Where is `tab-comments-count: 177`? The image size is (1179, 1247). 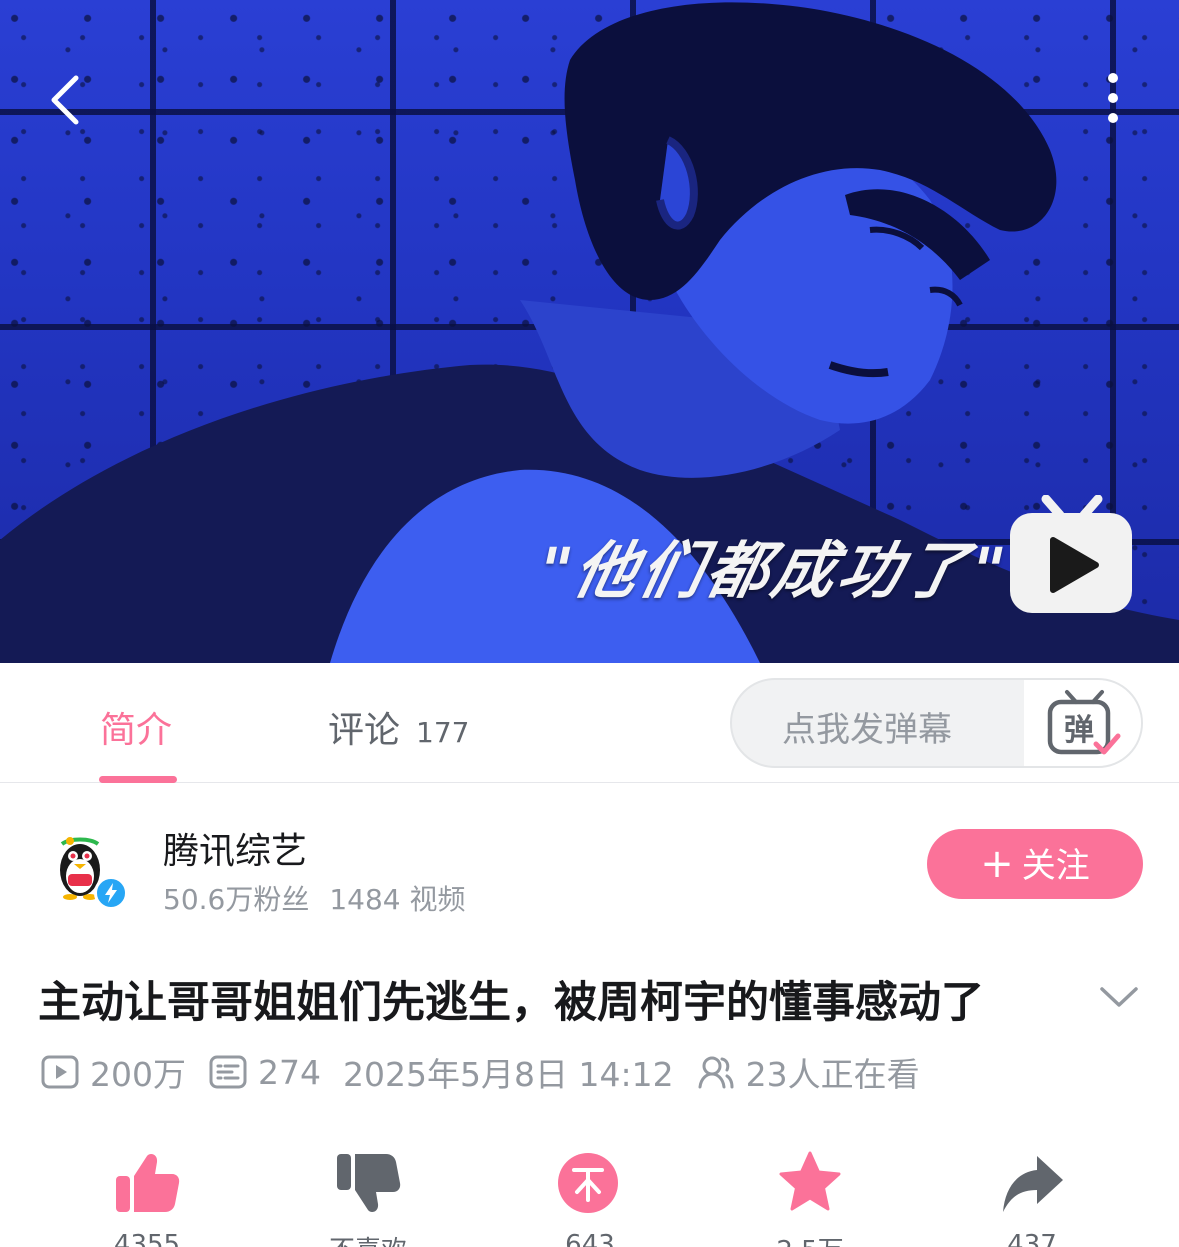
tab-comments-count: 177 is located at coordinates (443, 732).